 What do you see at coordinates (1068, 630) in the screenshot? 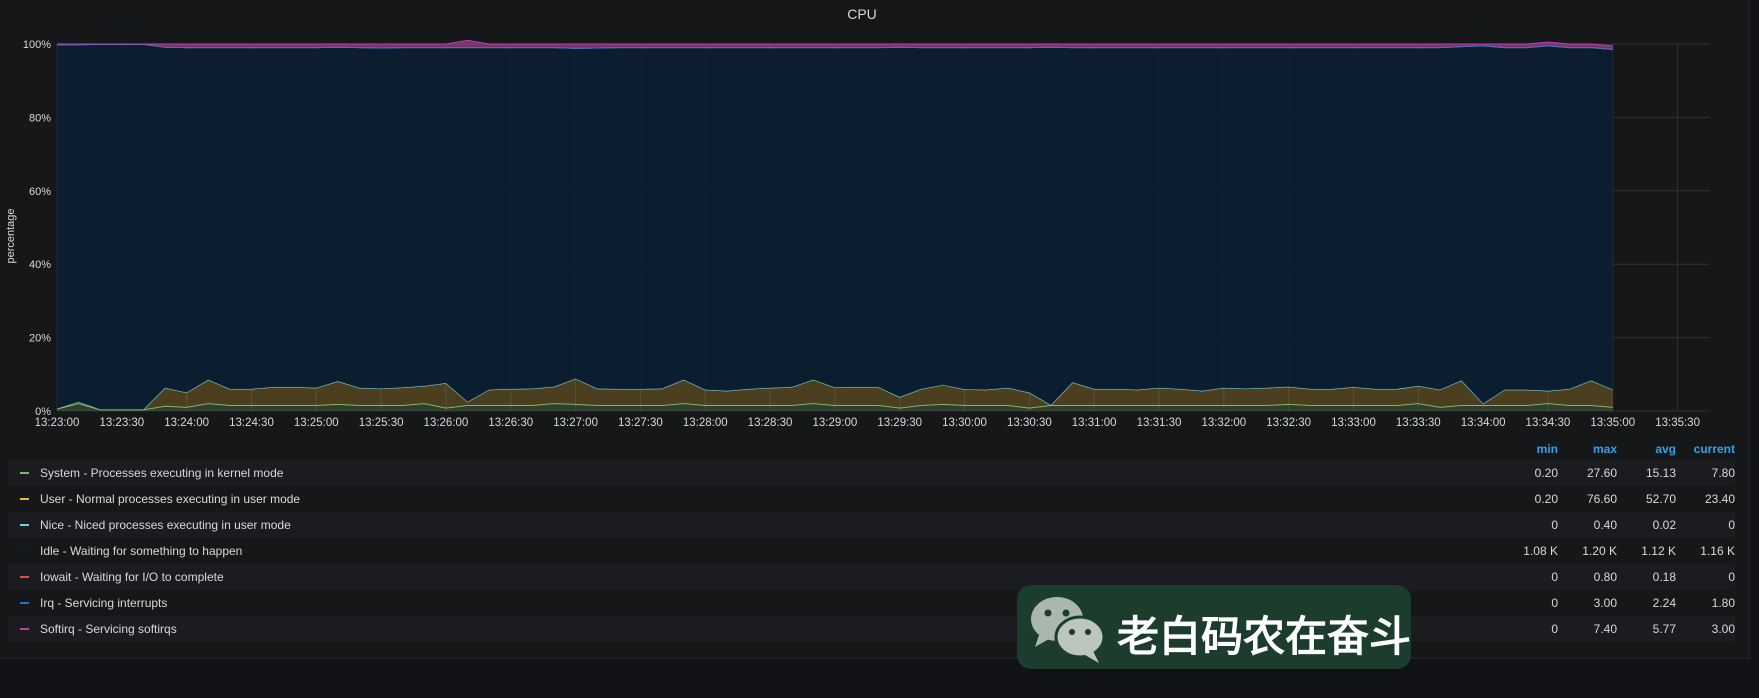
I see `wechat-icon` at bounding box center [1068, 630].